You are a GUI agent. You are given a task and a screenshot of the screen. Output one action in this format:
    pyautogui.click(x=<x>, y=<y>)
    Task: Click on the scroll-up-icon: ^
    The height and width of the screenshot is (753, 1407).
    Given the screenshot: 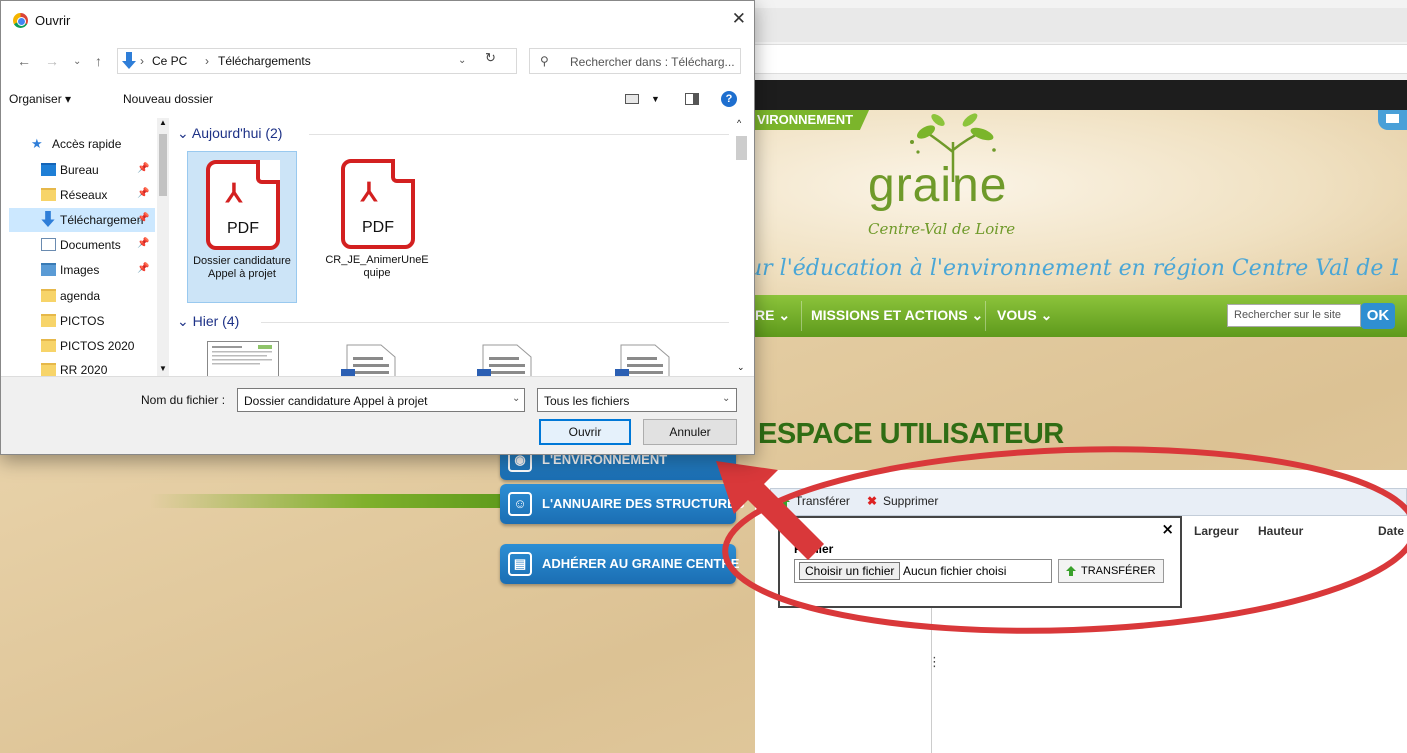 What is the action you would take?
    pyautogui.click(x=739, y=123)
    